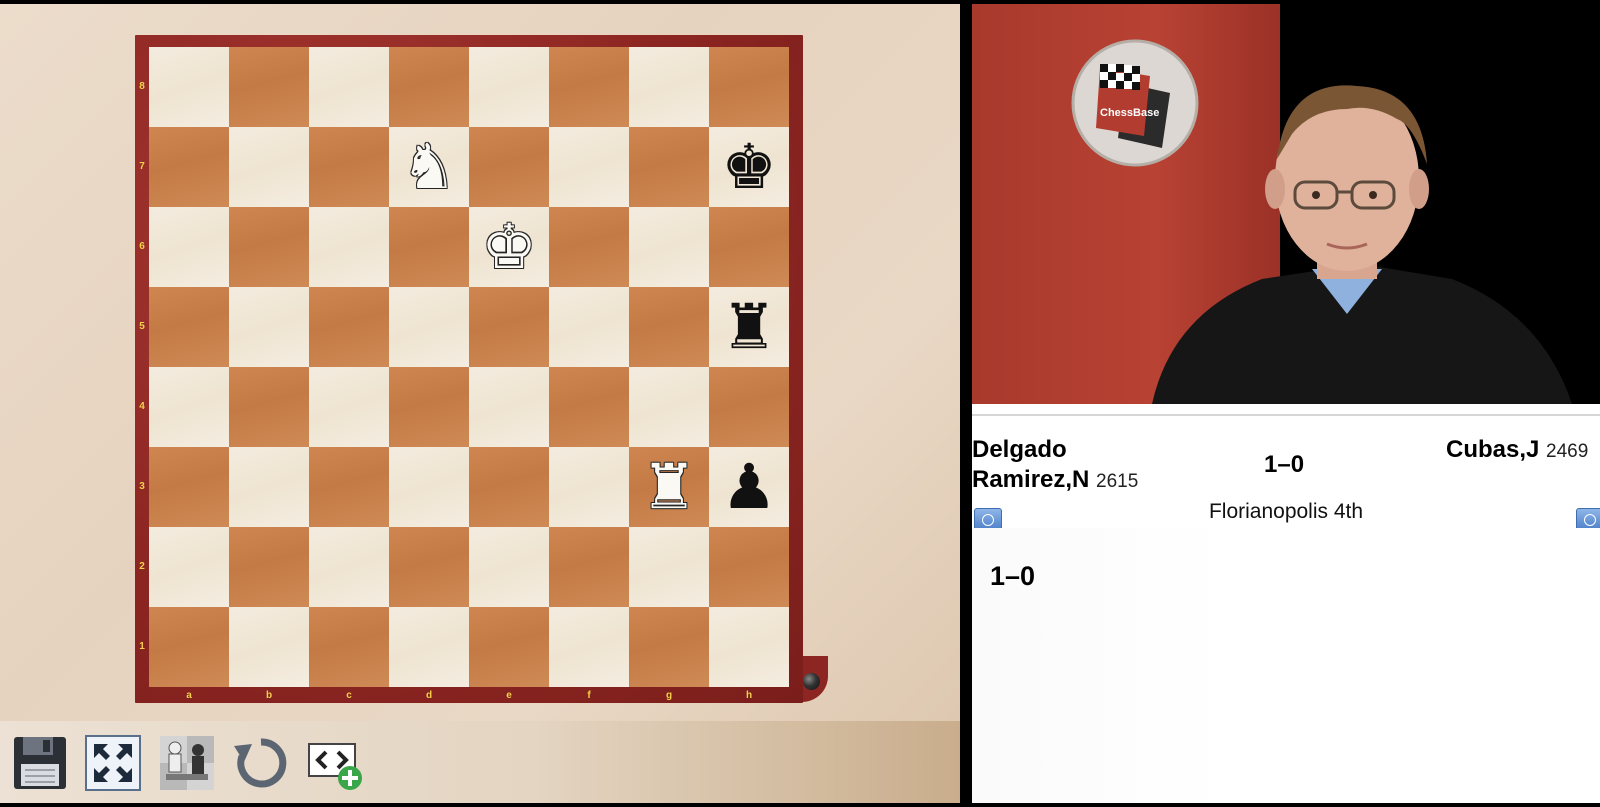 This screenshot has width=1600, height=807. I want to click on square-d4, so click(429, 407).